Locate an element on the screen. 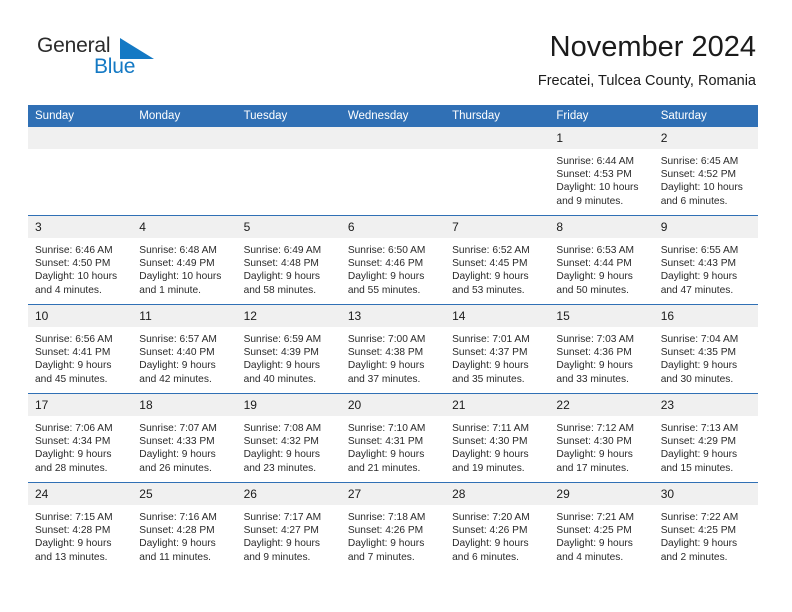 The height and width of the screenshot is (612, 792). daylight-text: Daylight: 10 hours and 1 minute. is located at coordinates (180, 283).